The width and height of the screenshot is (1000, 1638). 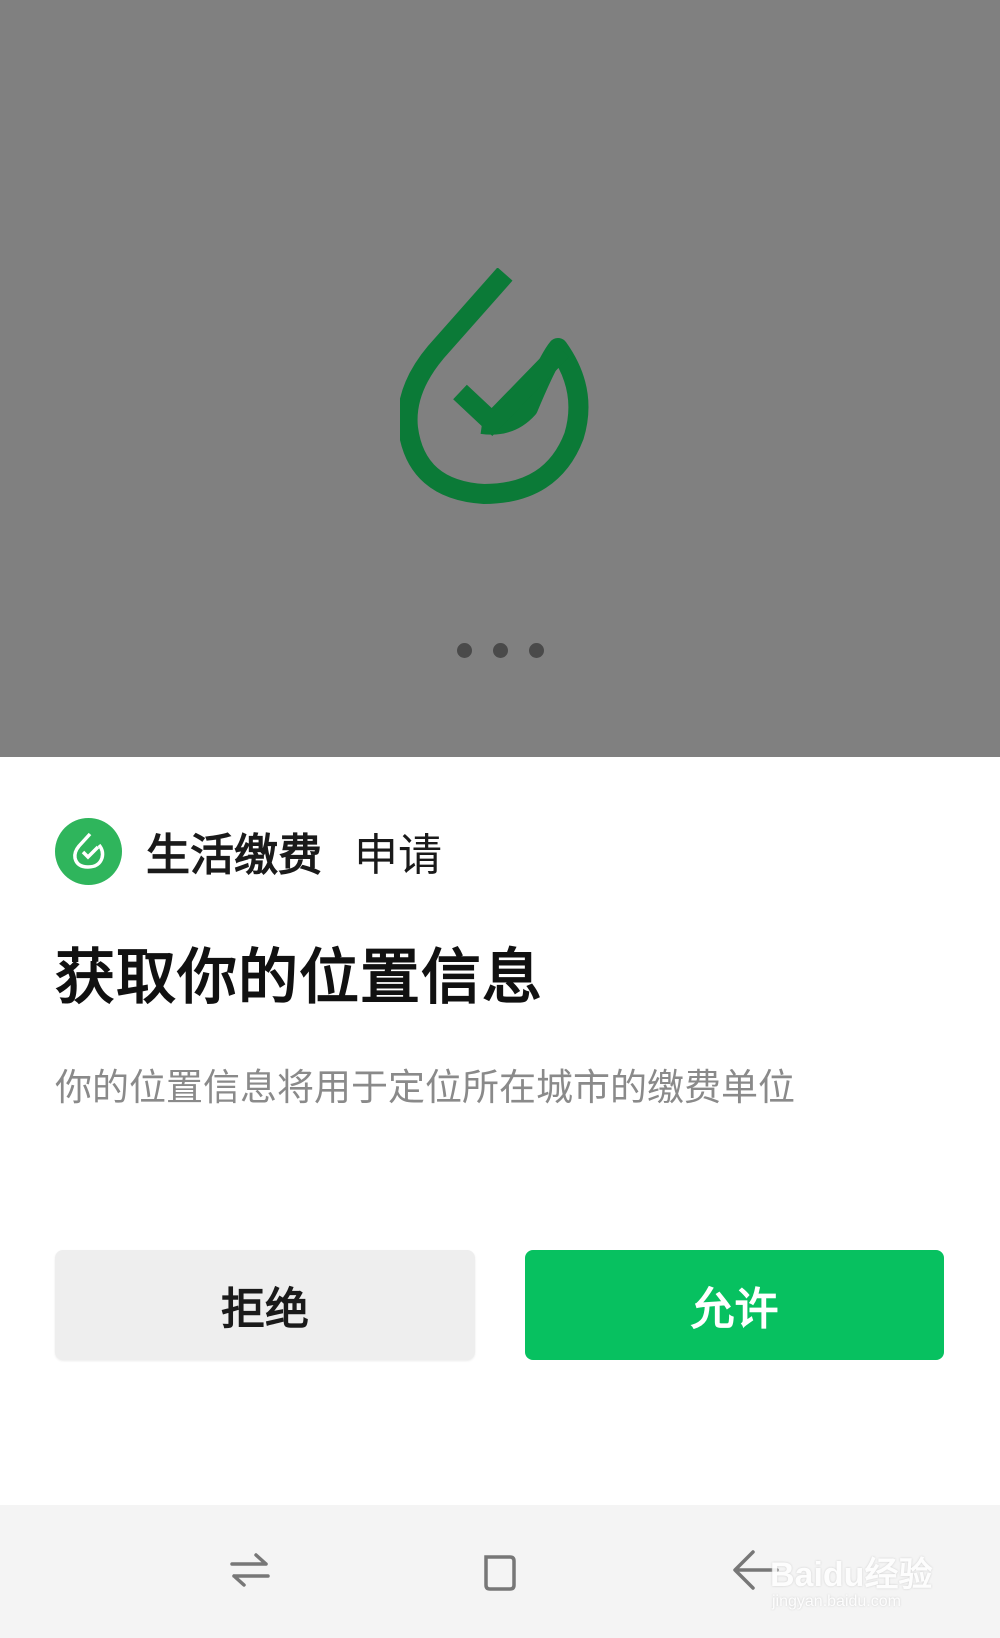 I want to click on baidu-watermark: Baidu经验 jingyan.baidu.com, so click(x=870, y=1567).